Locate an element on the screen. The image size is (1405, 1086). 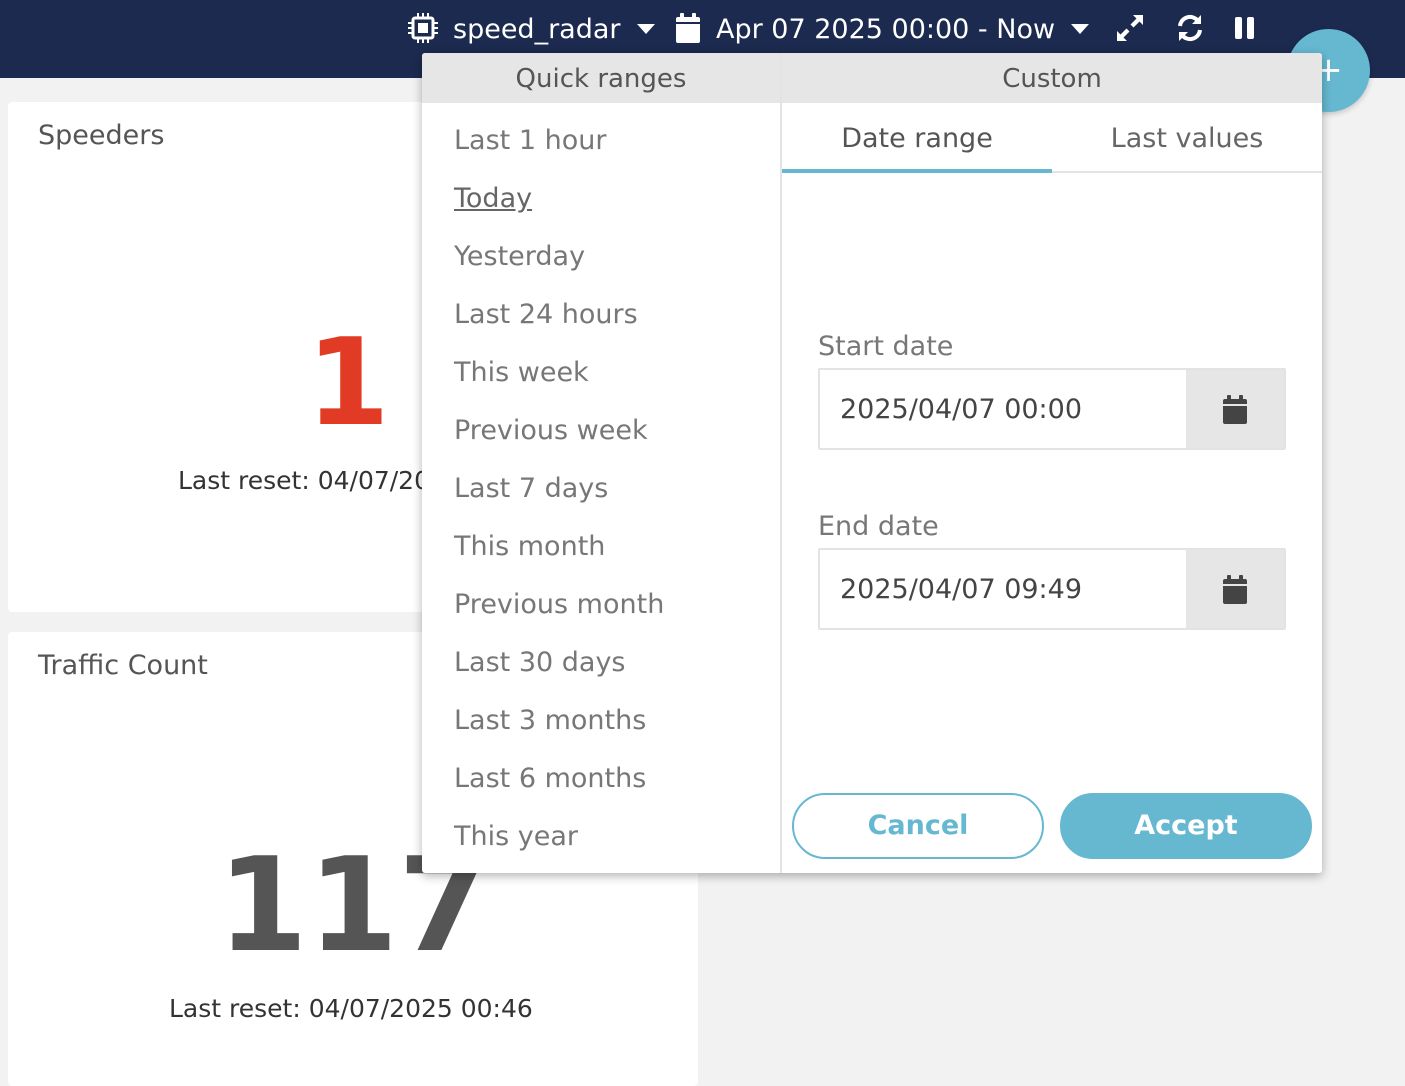
quick-range-item: Last 7 days is located at coordinates (531, 489).